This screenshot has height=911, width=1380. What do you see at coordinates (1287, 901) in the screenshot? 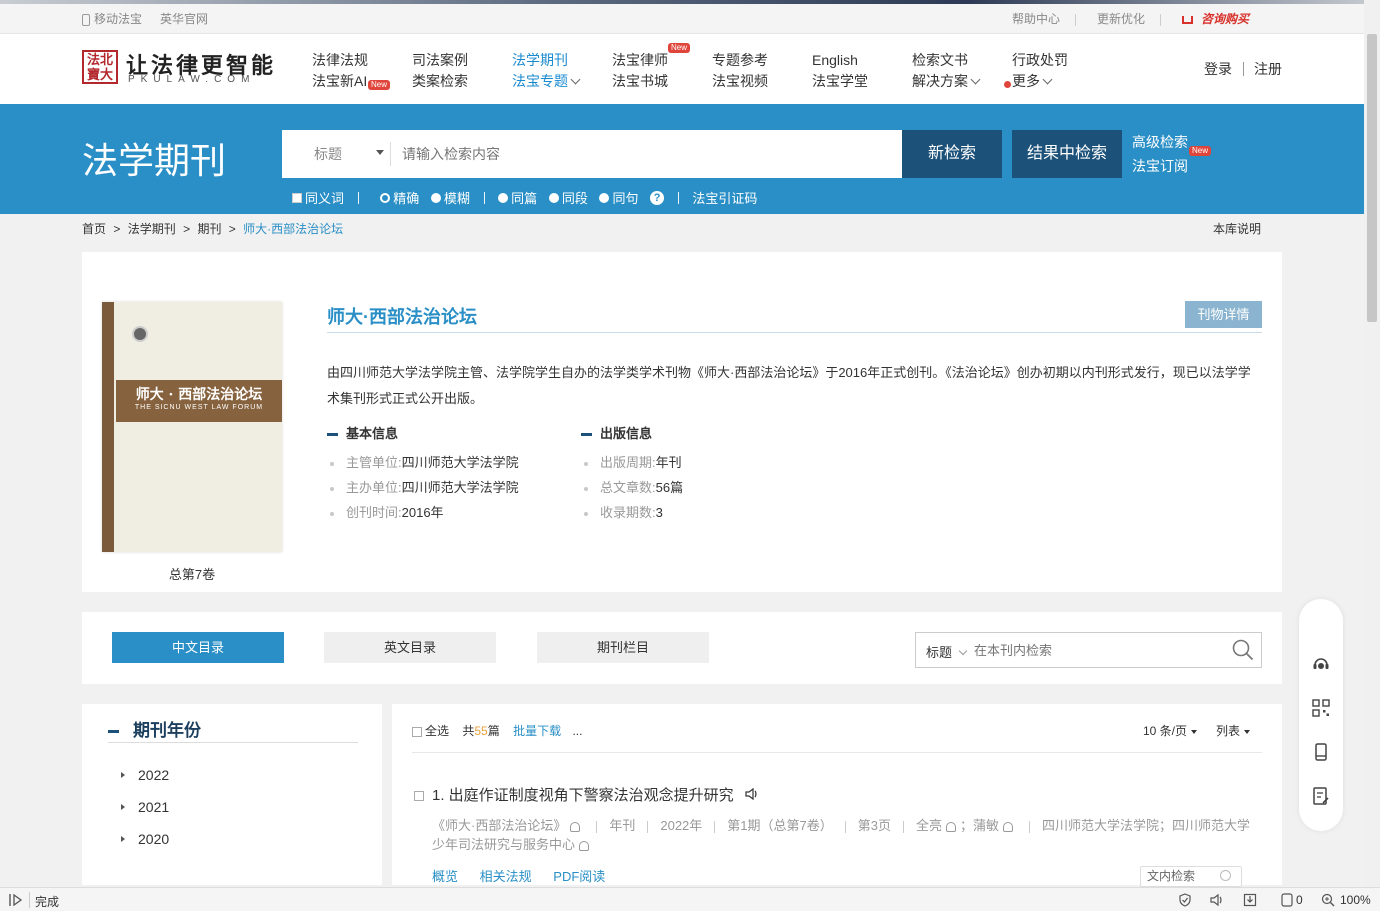
I see `adblock-icon` at bounding box center [1287, 901].